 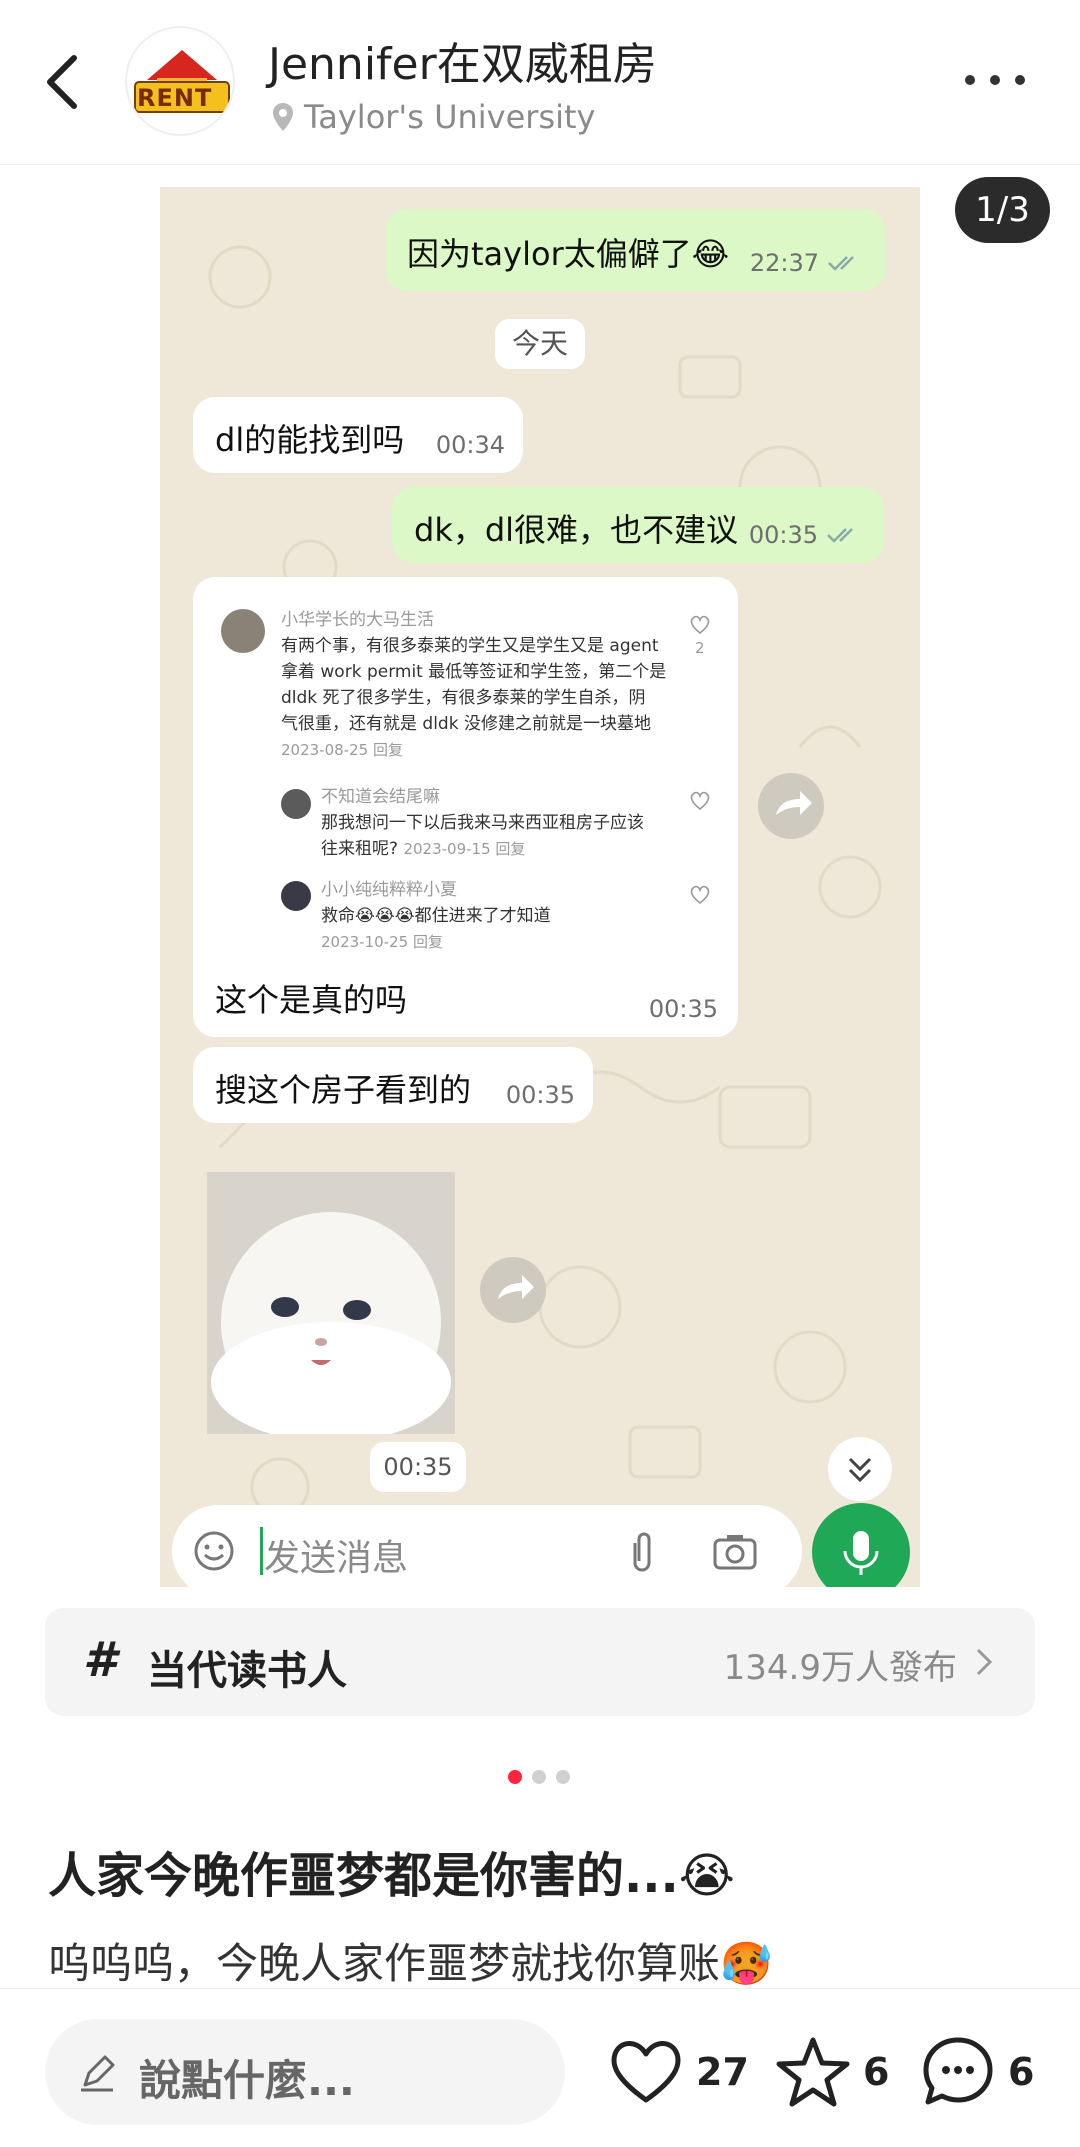 I want to click on location-tag: Taylor's University, so click(x=432, y=117).